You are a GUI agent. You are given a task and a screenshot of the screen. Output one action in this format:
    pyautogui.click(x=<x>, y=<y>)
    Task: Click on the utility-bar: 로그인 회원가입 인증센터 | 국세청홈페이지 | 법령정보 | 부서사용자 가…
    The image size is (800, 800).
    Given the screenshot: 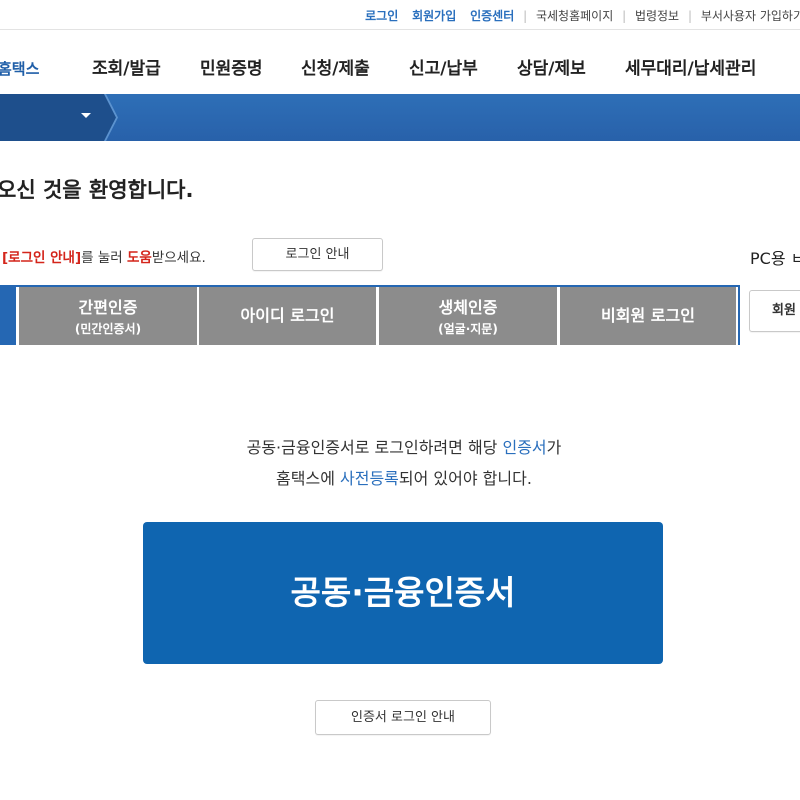 What is the action you would take?
    pyautogui.click(x=400, y=15)
    